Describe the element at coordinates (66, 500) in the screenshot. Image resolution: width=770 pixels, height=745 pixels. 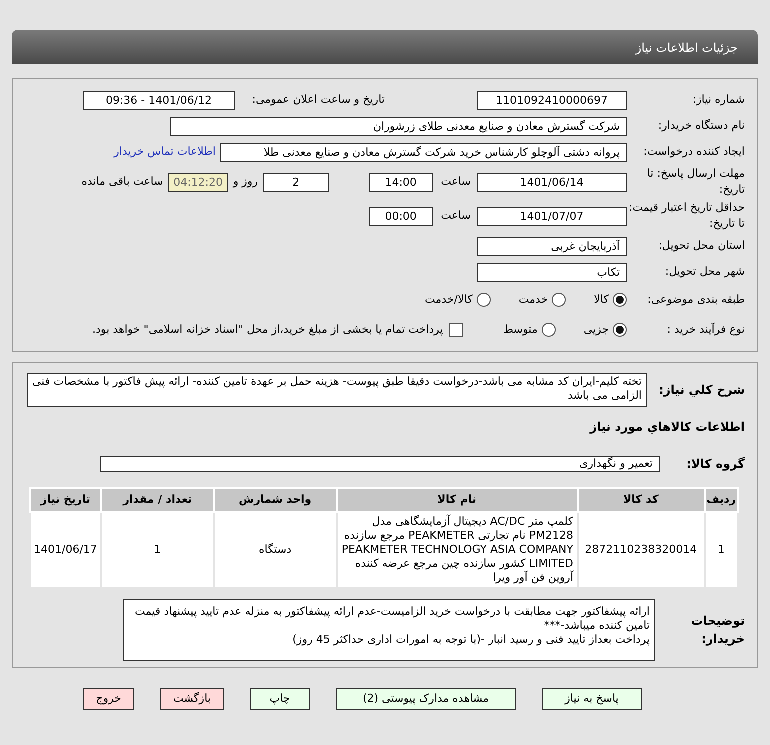
I see `column-header: تاریخ نیاز` at that location.